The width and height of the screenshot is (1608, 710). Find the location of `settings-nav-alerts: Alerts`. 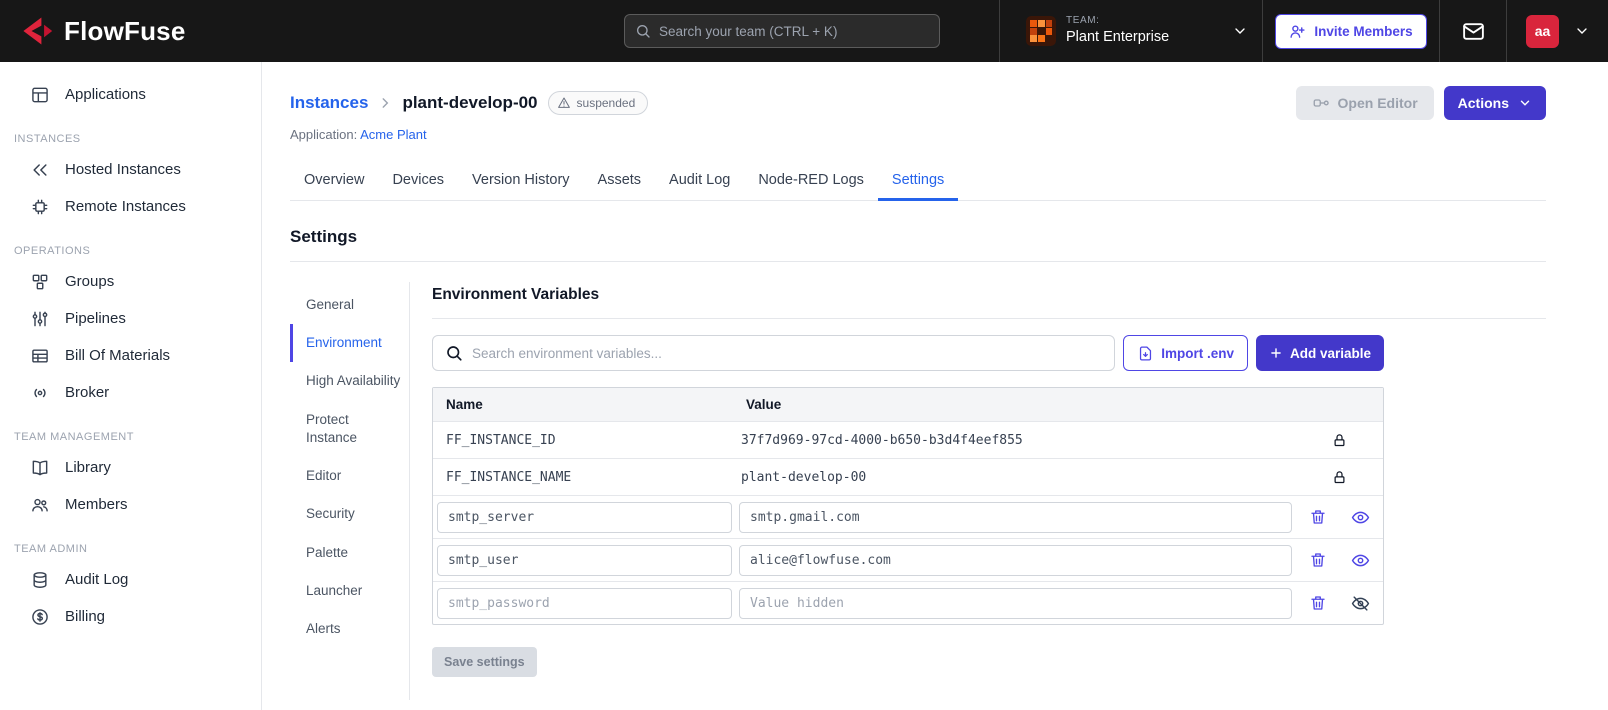

settings-nav-alerts: Alerts is located at coordinates (349, 629).